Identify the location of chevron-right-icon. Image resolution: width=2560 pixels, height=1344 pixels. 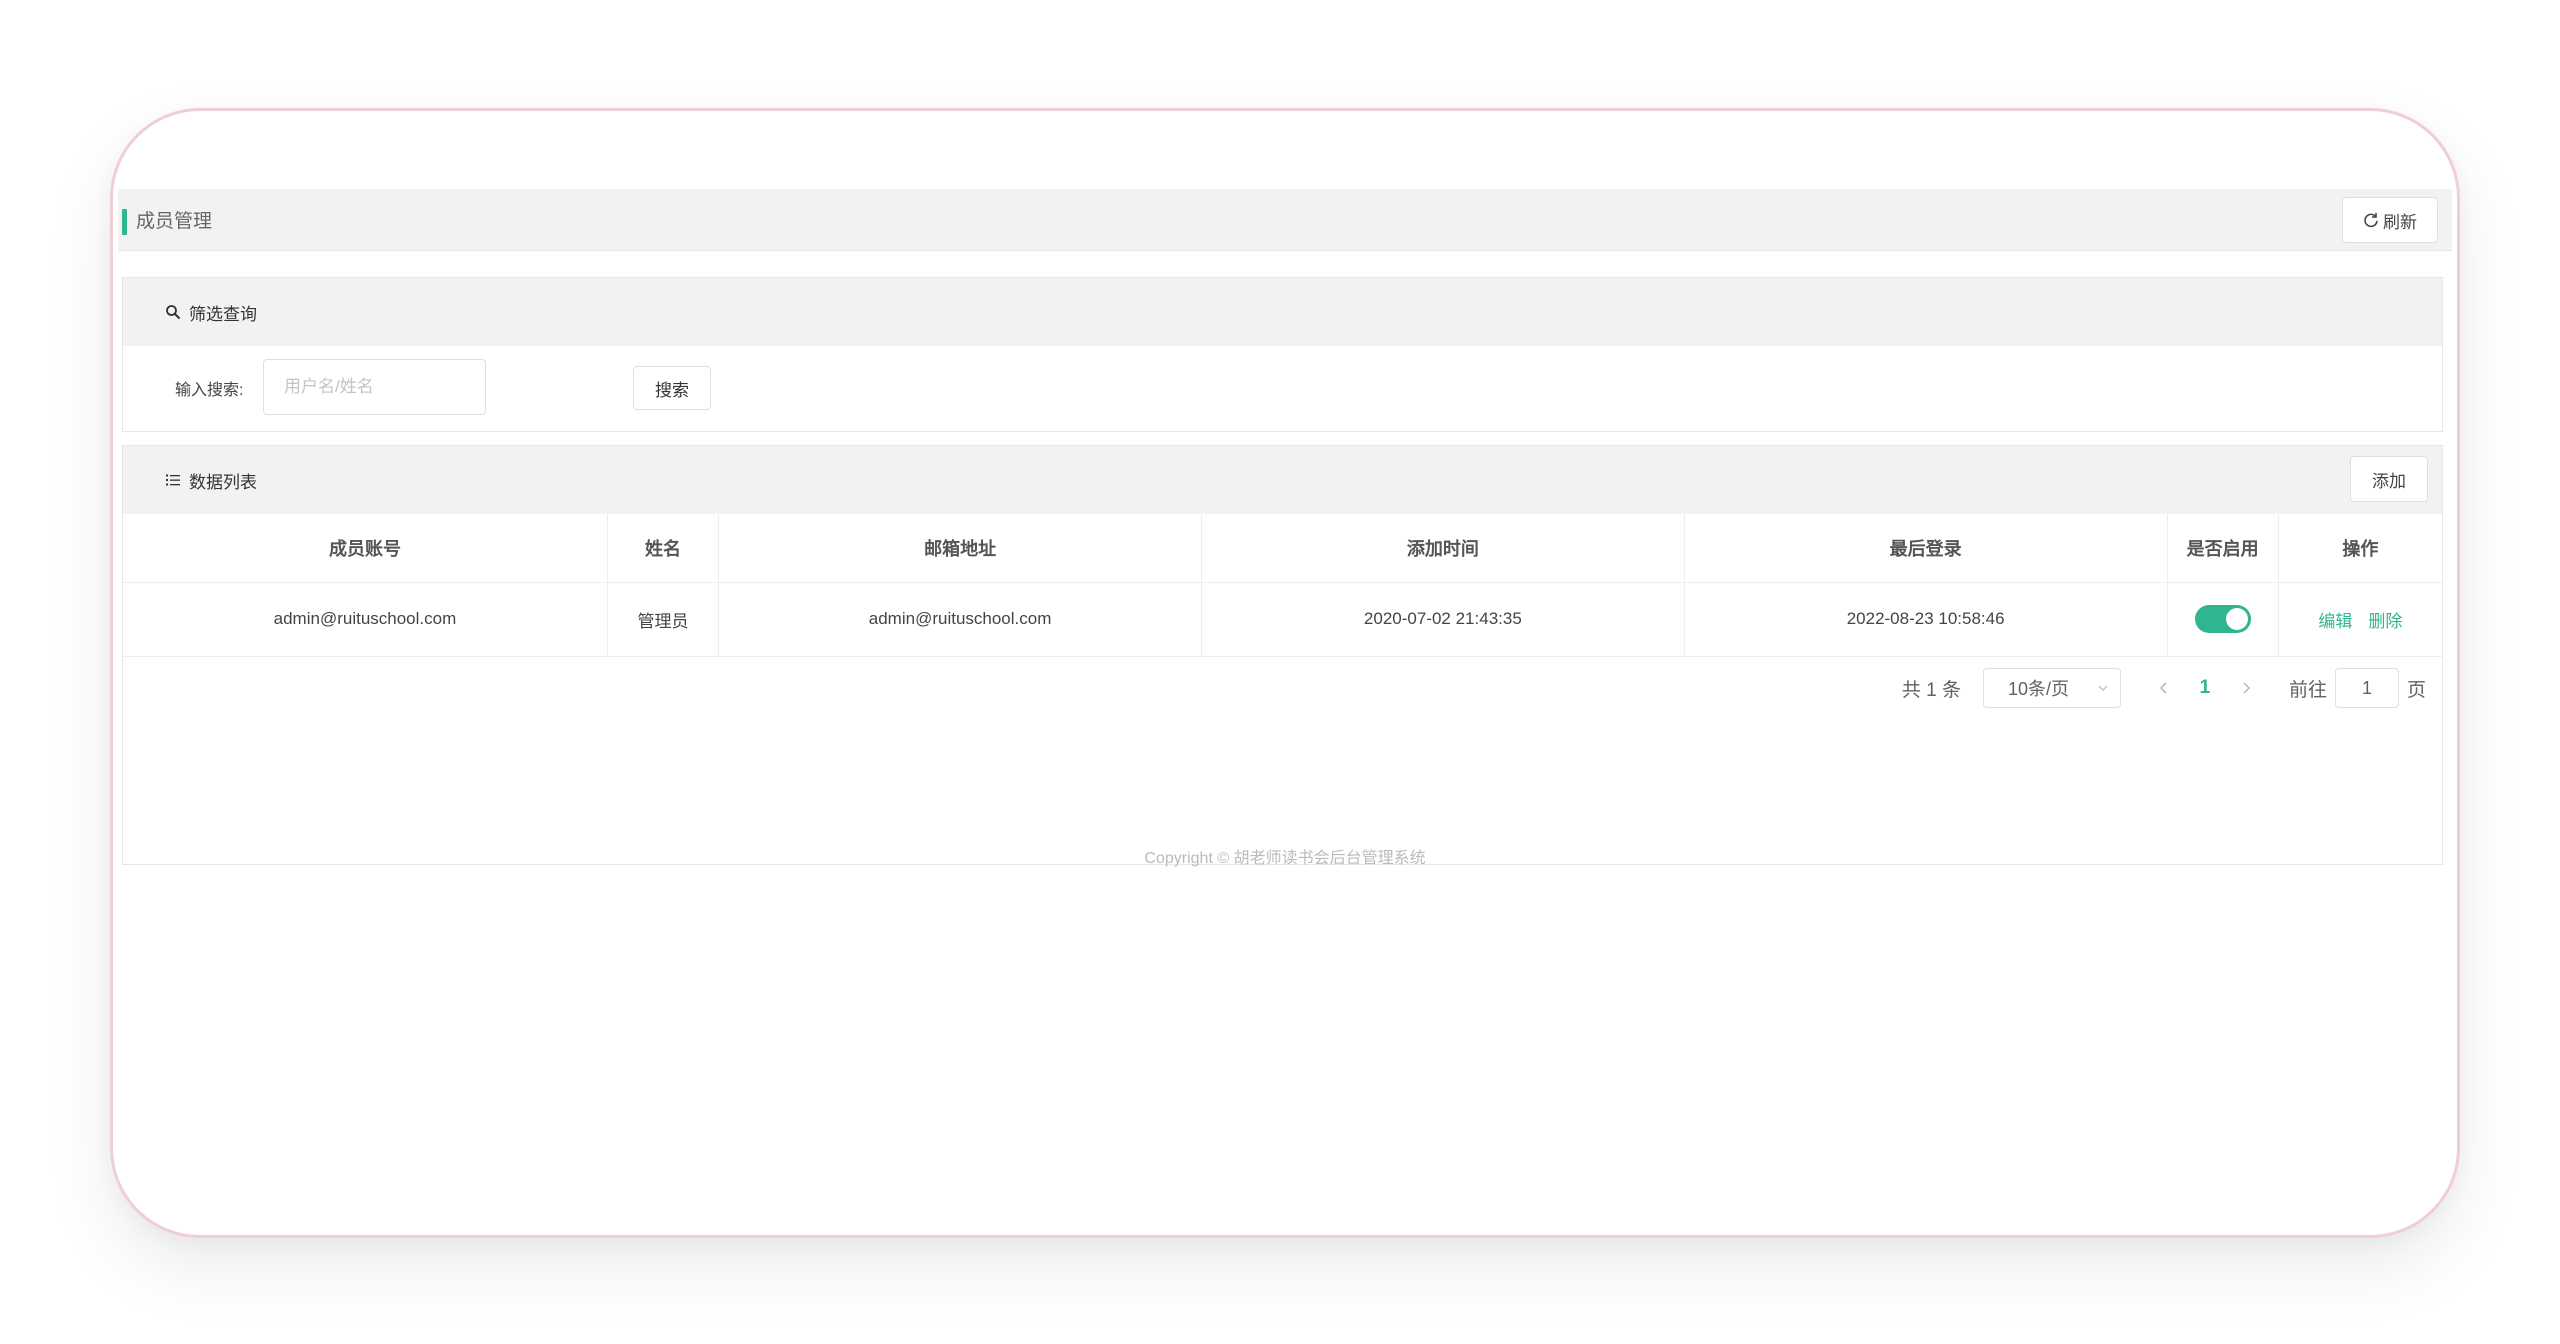
(2247, 688).